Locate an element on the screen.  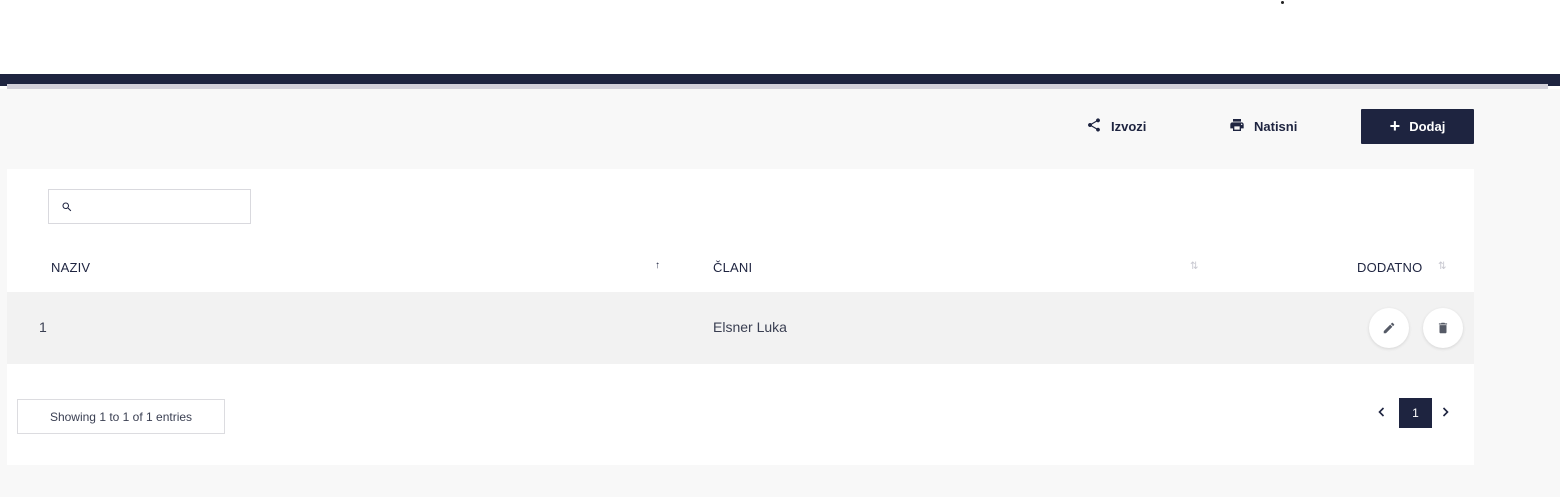
pagination-next is located at coordinates (1445, 412).